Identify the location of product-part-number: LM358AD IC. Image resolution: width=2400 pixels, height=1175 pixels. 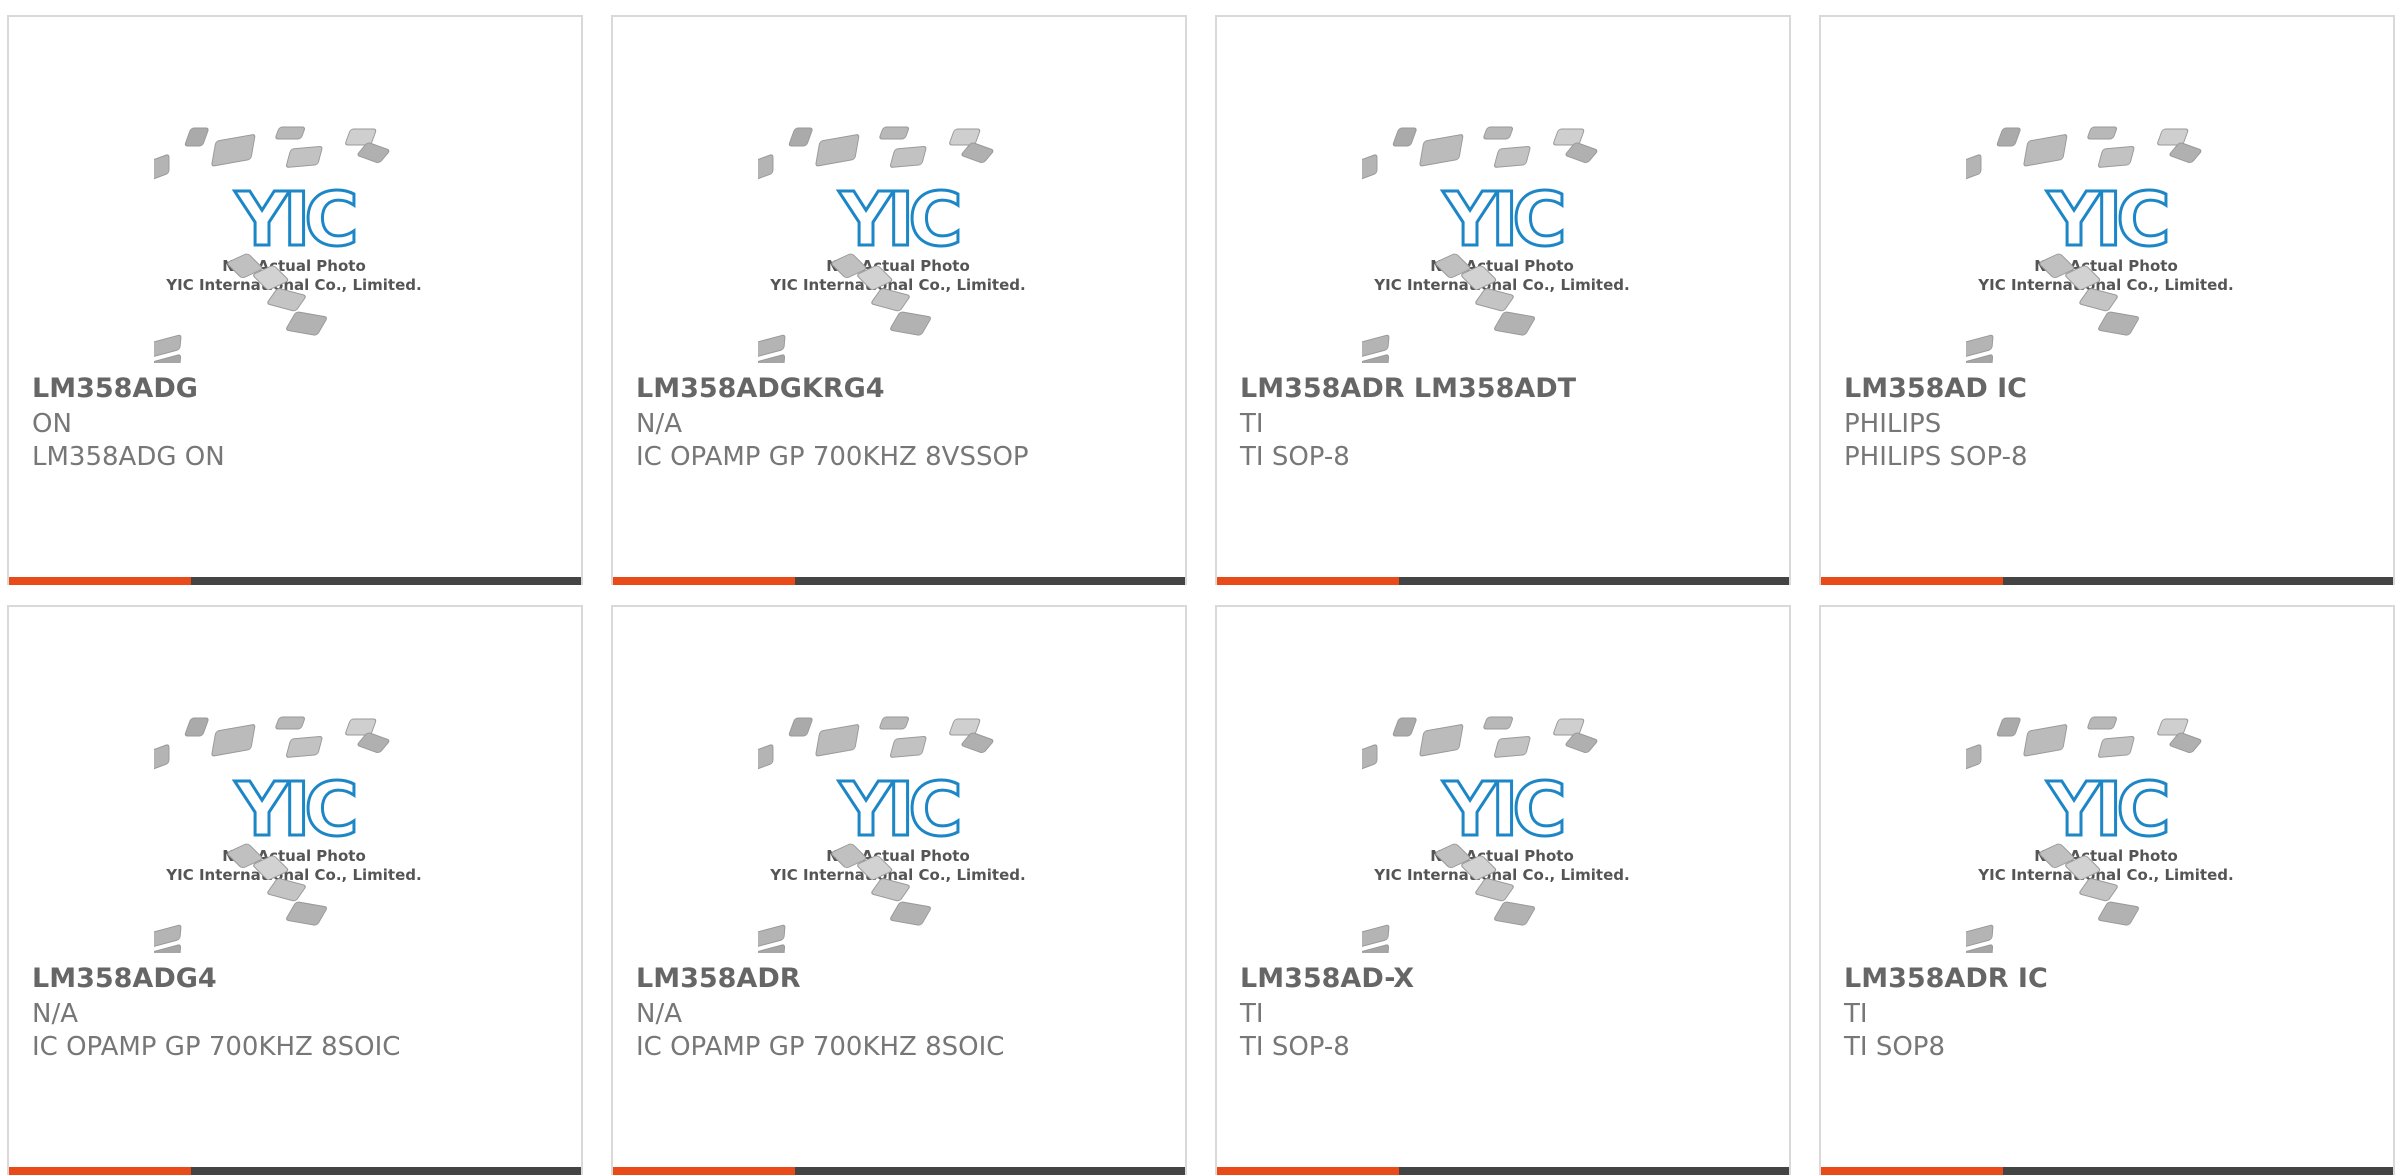
(1935, 388).